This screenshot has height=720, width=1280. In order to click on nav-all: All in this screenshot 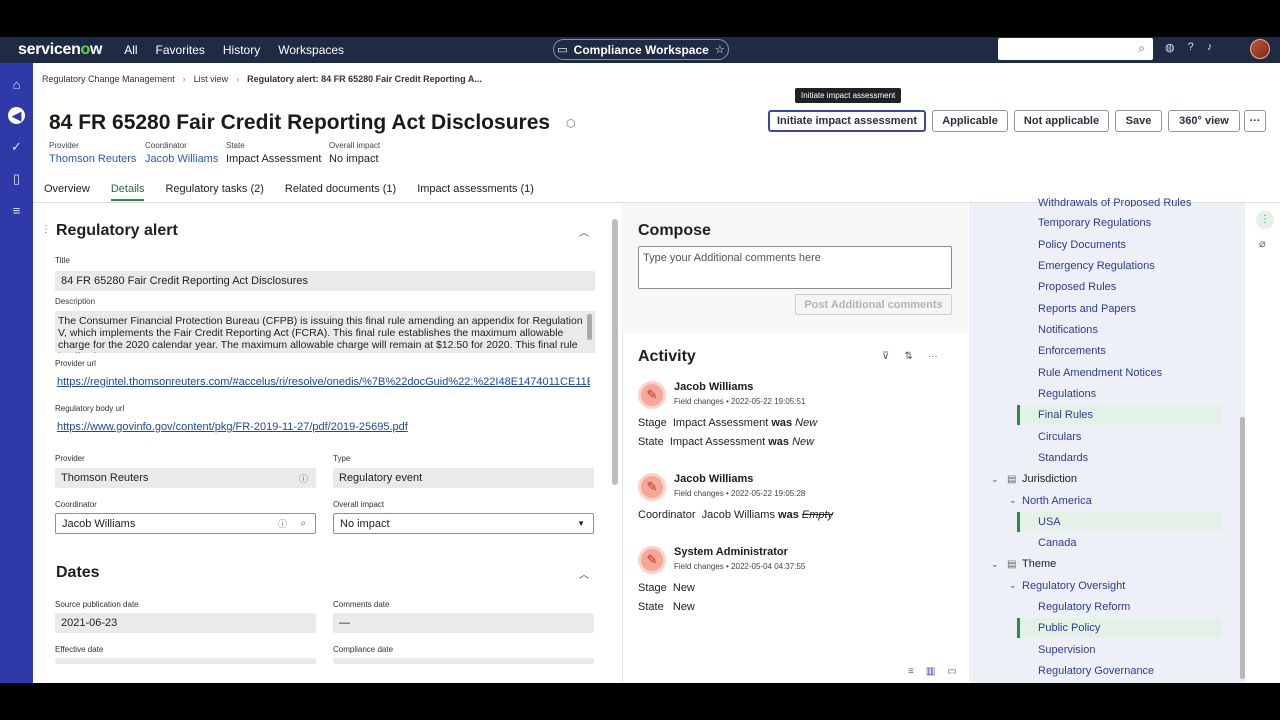, I will do `click(130, 50)`.